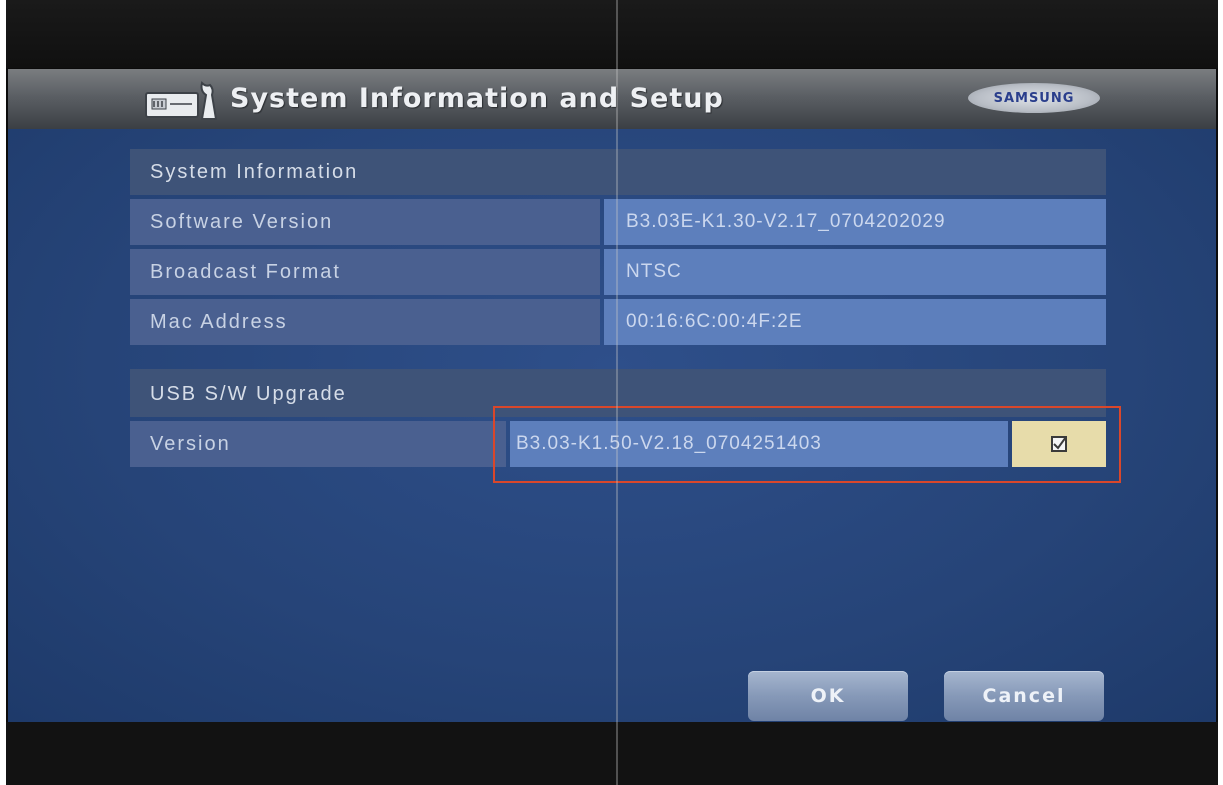 The image size is (1223, 785). Describe the element at coordinates (365, 322) in the screenshot. I see `mac-address-label: Mac Address` at that location.